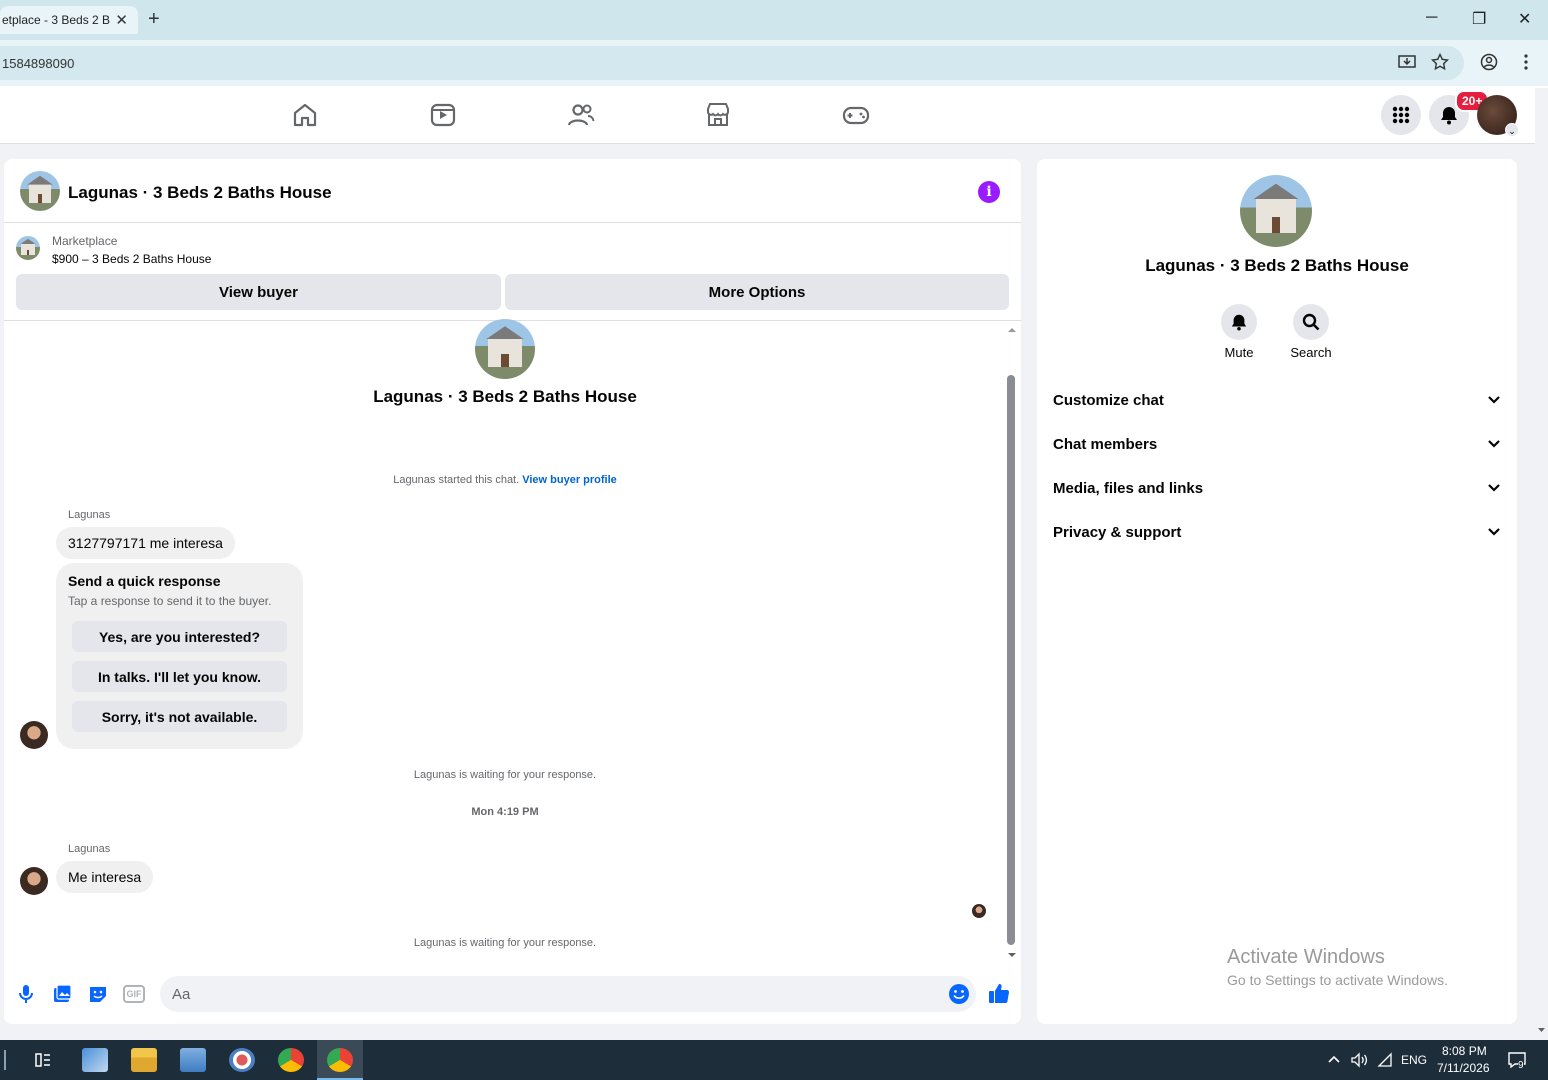 This screenshot has height=1080, width=1548. What do you see at coordinates (774, 20) in the screenshot?
I see `browser-tab-bar: etplace - 3 Beds 2 Ba ✕ + ─ ❐ ✕` at bounding box center [774, 20].